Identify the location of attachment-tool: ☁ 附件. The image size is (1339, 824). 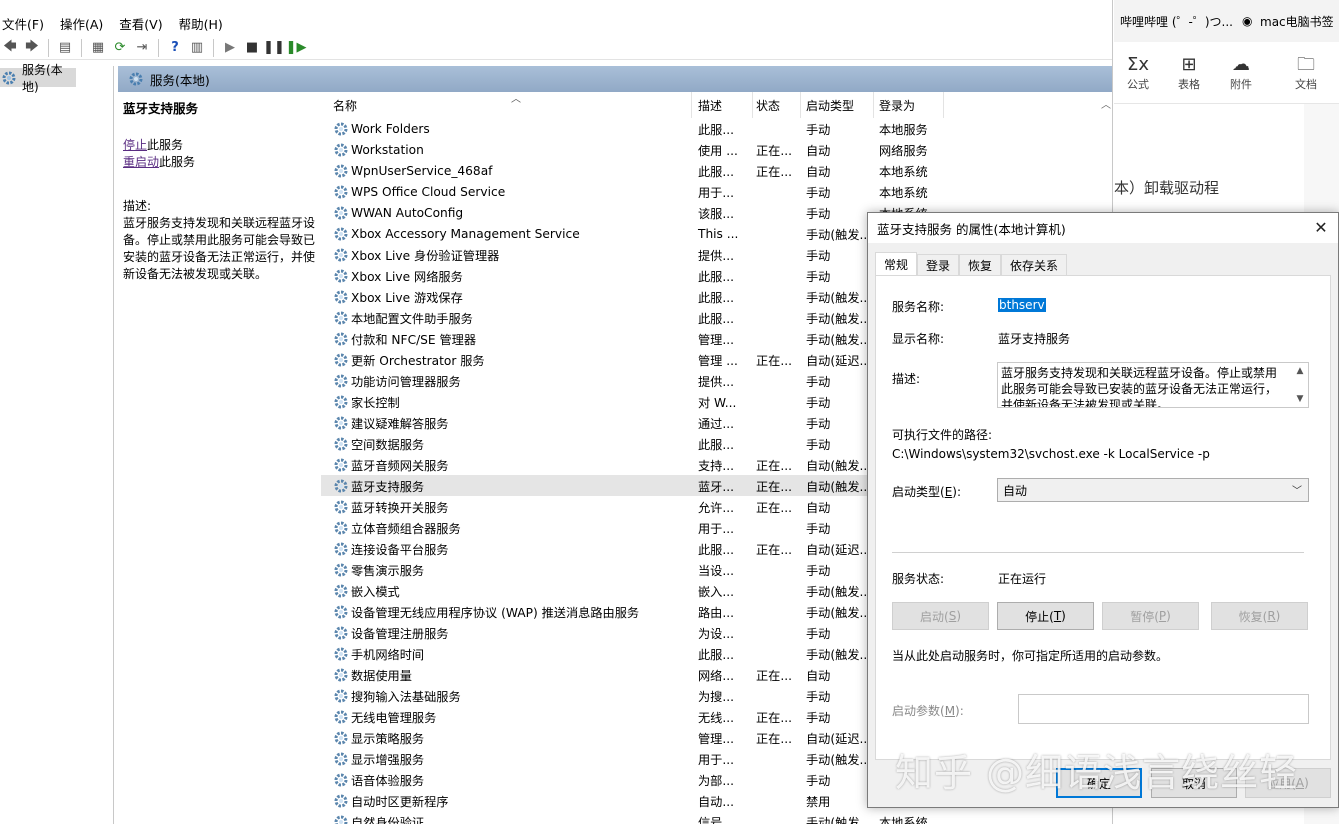
(1241, 73).